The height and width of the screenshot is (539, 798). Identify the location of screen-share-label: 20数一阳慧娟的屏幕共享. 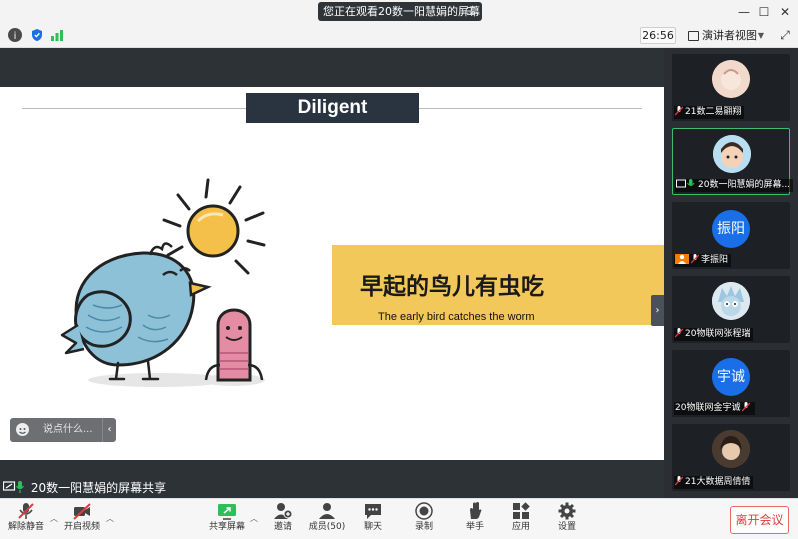
(85, 488).